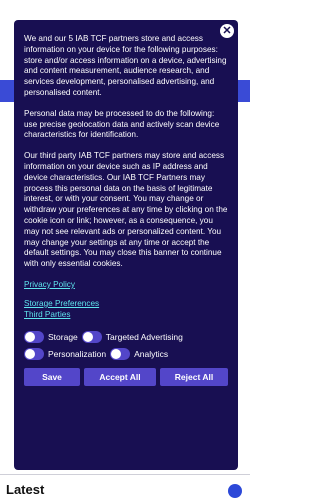 This screenshot has height=498, width=320. What do you see at coordinates (25, 489) in the screenshot?
I see `page-section-heading: Latest` at bounding box center [25, 489].